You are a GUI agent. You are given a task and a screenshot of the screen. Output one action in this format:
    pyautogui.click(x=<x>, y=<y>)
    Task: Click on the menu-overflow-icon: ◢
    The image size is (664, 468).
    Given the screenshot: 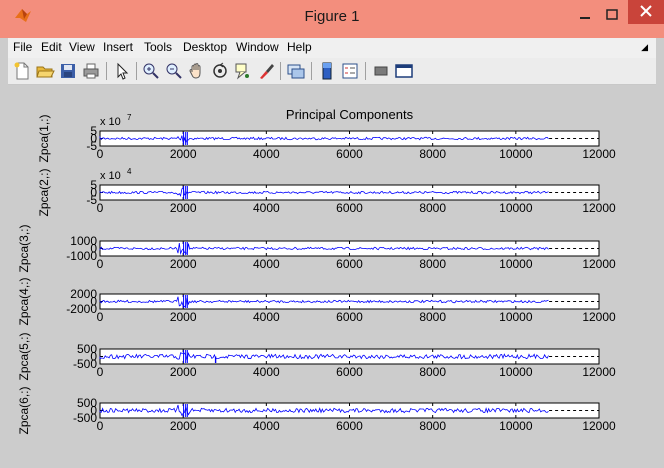 What is the action you would take?
    pyautogui.click(x=644, y=47)
    